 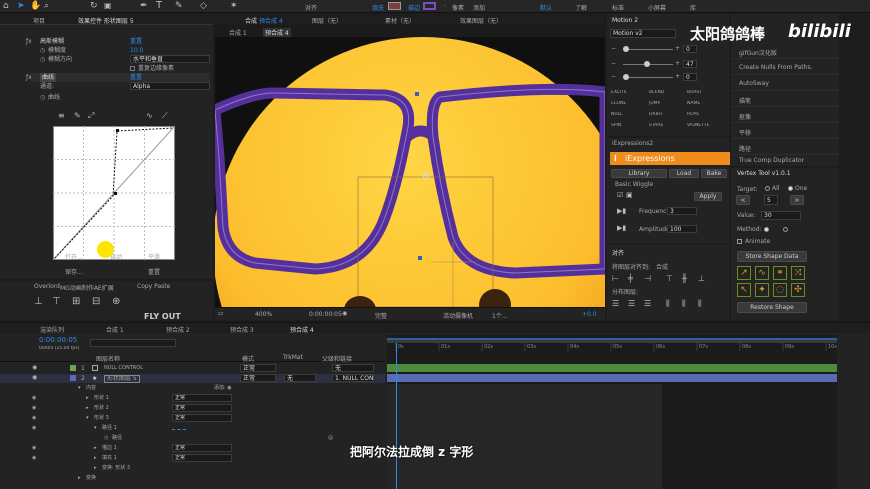 I want to click on align-to-dropdown: 合成, so click(x=662, y=266).